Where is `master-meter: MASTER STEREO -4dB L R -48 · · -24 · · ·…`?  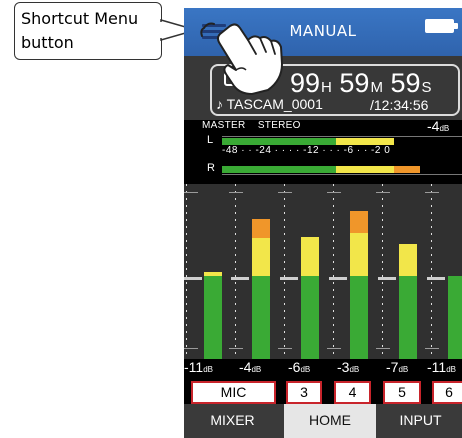 master-meter: MASTER STEREO -4dB L R -48 · · -24 · · ·… is located at coordinates (323, 151).